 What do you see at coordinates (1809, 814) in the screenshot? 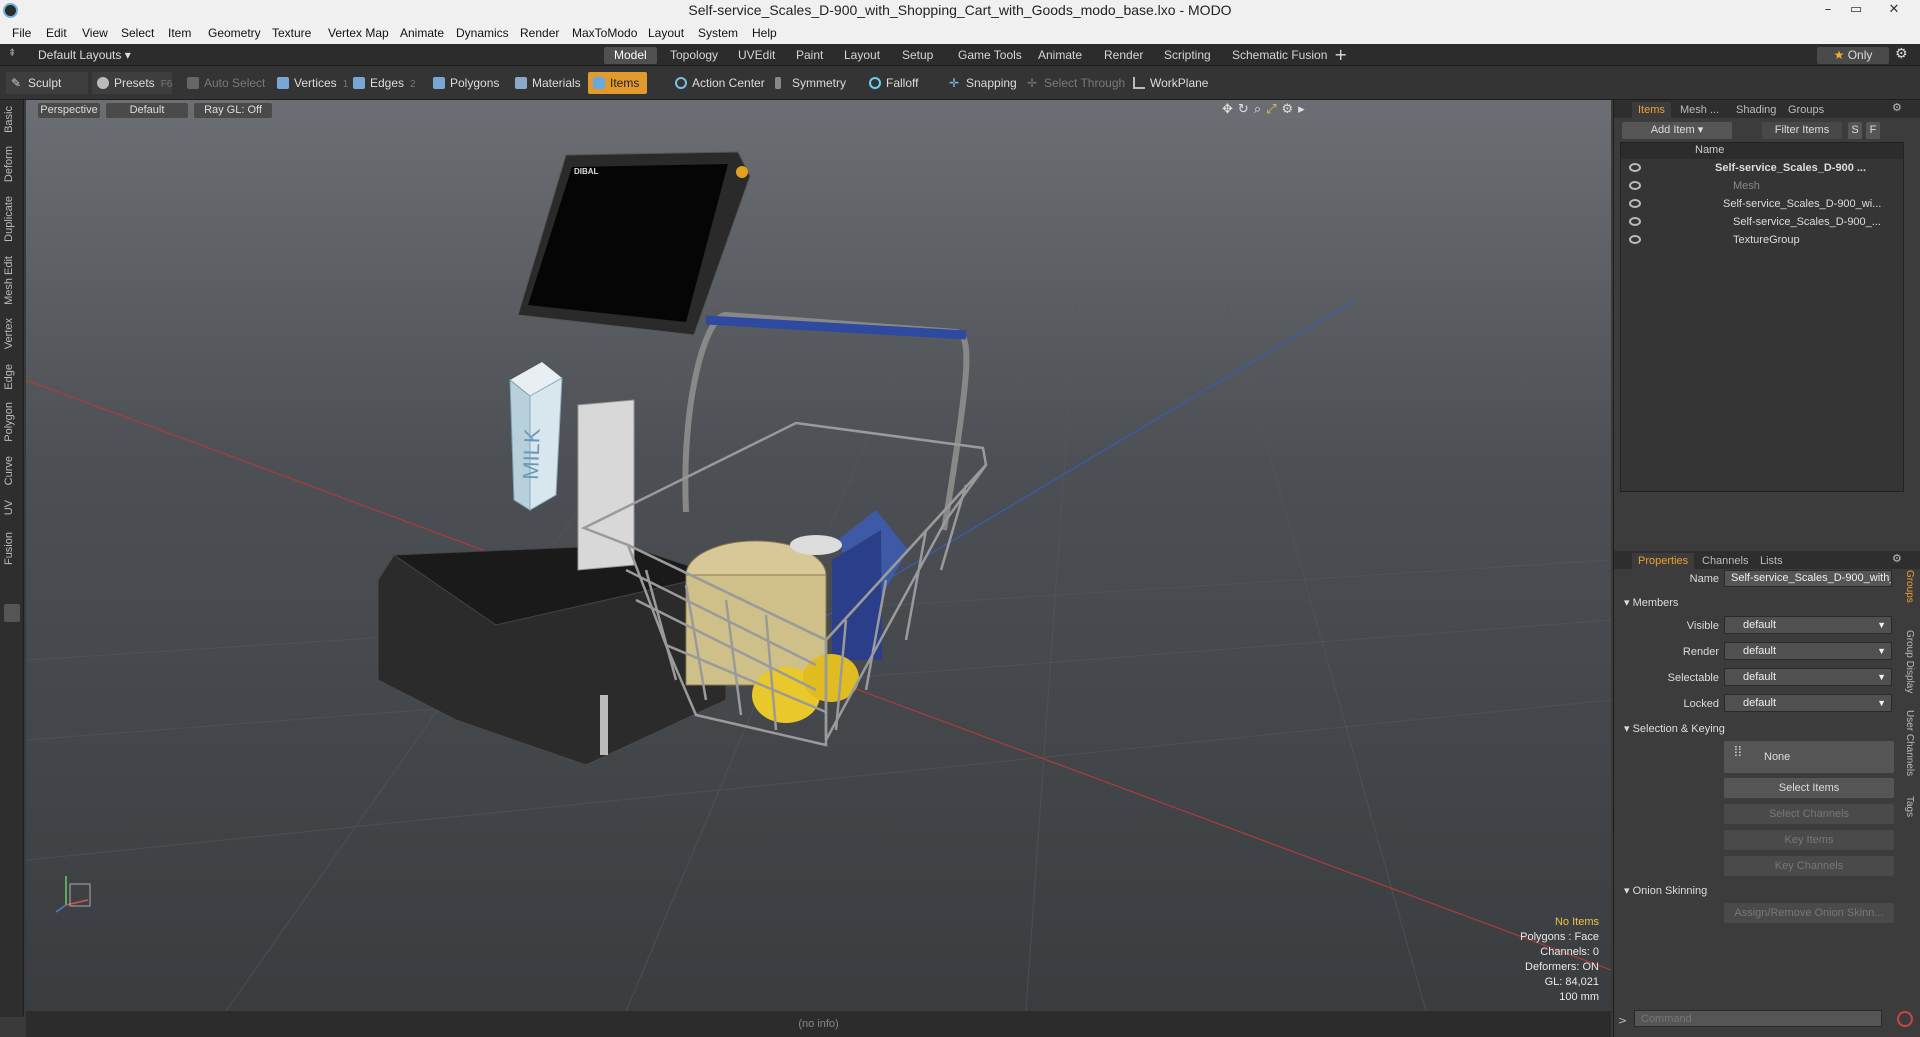
I see `select-channels-button: Select Channels` at bounding box center [1809, 814].